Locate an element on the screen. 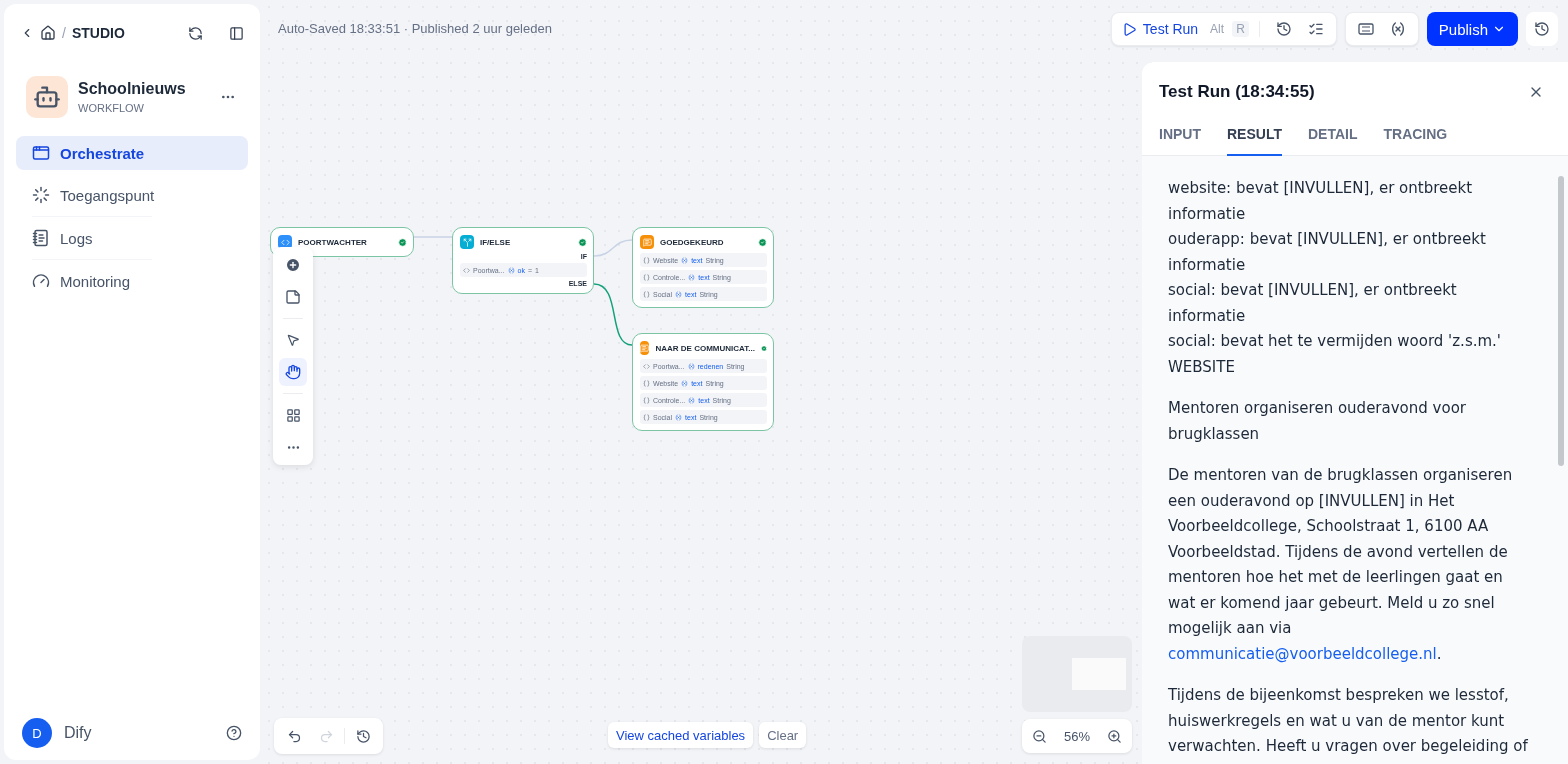  document-icon is located at coordinates (41, 238).